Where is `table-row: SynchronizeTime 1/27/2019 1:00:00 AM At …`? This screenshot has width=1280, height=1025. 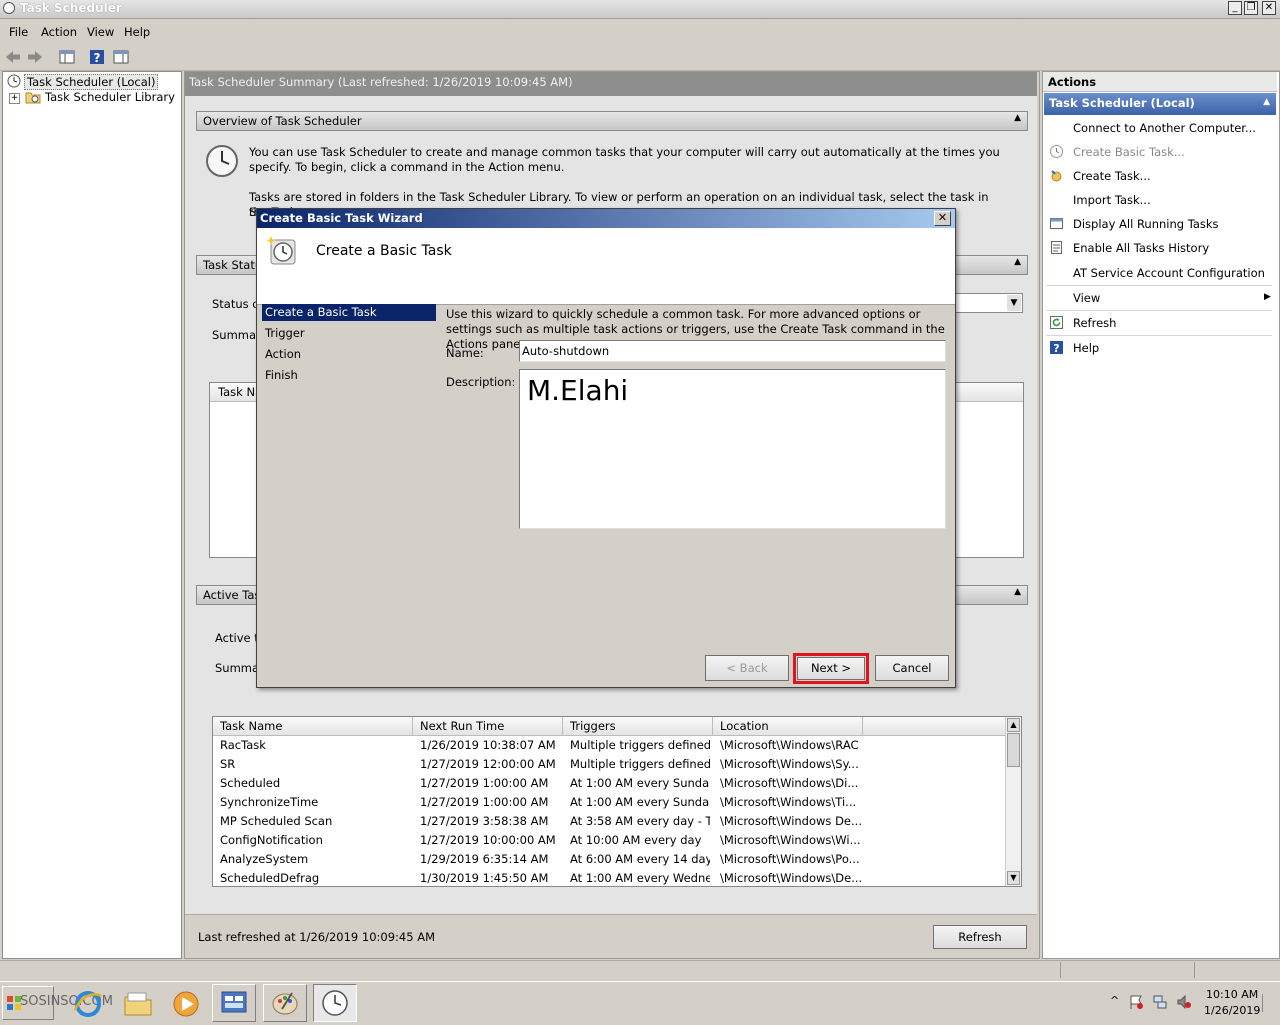
table-row: SynchronizeTime 1/27/2019 1:00:00 AM At … is located at coordinates (610, 802).